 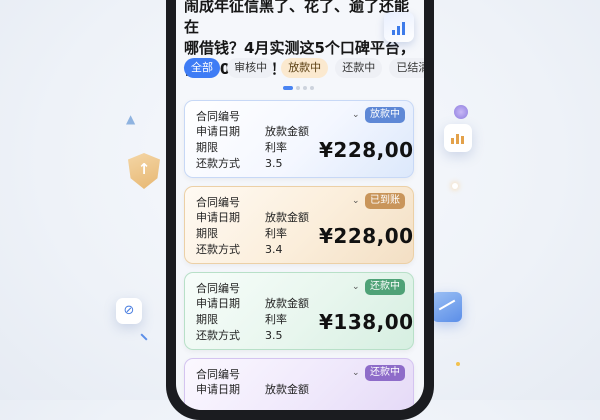 I want to click on glow-dot-decoration, so click(x=455, y=186).